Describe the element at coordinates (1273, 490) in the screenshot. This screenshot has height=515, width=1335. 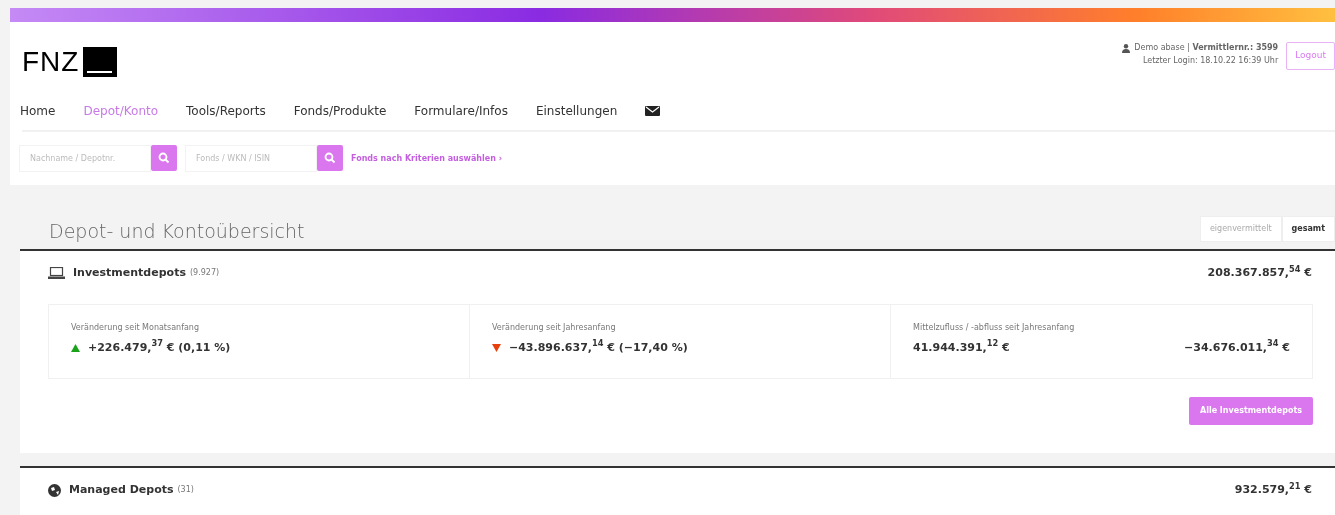
I see `section-total: 932.579,$^{21}$ €` at that location.